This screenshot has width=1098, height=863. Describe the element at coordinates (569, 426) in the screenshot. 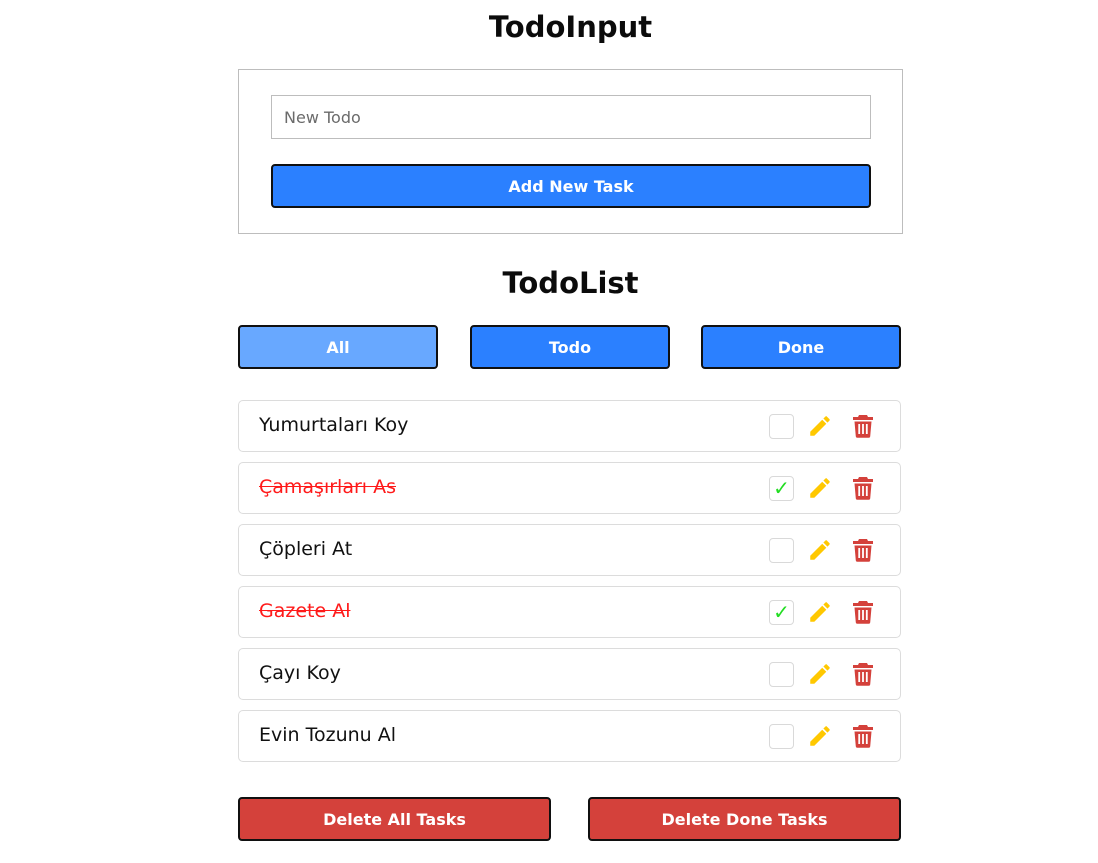

I see `todo-item: Yumurtaları Koy` at that location.